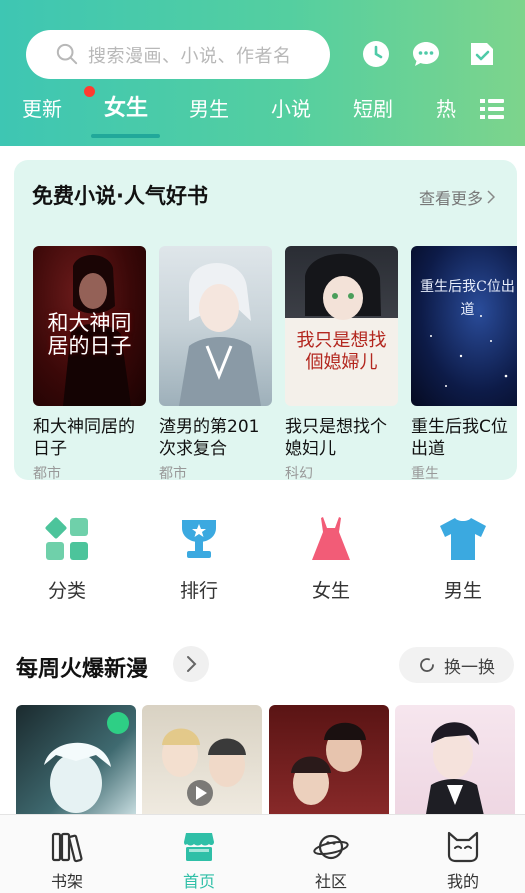 The height and width of the screenshot is (893, 525). Describe the element at coordinates (341, 351) in the screenshot. I see `cover-title: 我只是想找個媳婦儿` at that location.